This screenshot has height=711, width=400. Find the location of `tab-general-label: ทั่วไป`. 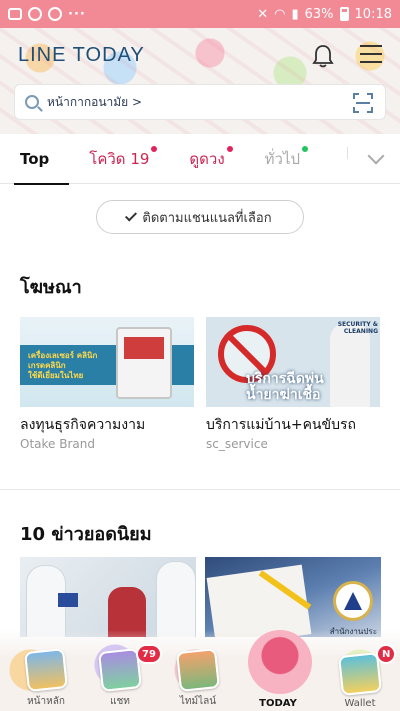

tab-general-label: ทั่วไป is located at coordinates (282, 158).